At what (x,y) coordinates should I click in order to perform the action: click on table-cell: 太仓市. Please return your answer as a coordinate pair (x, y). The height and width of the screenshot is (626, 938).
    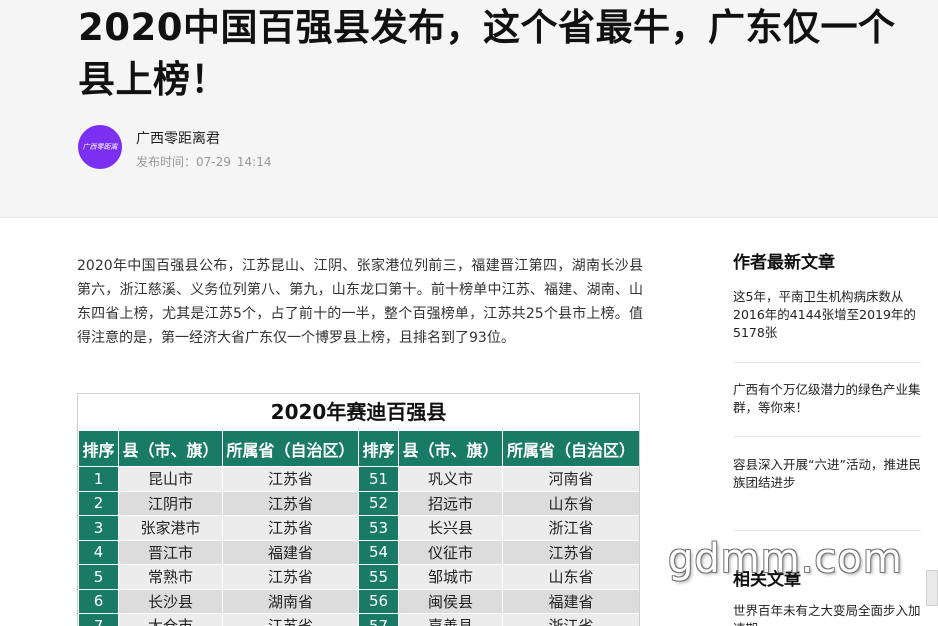
    Looking at the image, I should click on (170, 619).